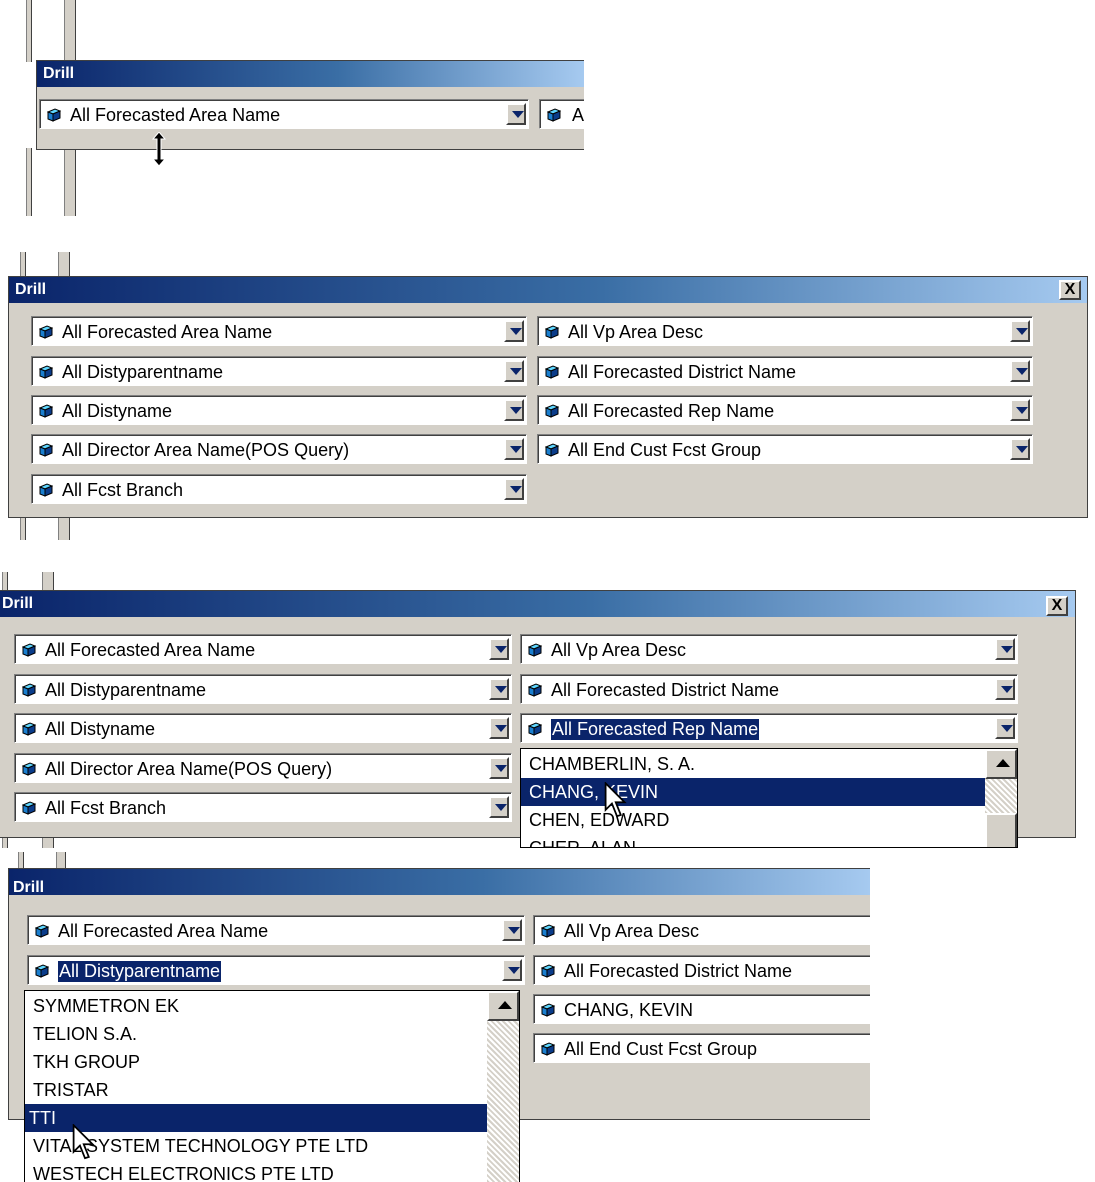 Image resolution: width=1095 pixels, height=1182 pixels. What do you see at coordinates (671, 411) in the screenshot?
I see `combo-label: All Forecasted Rep Name` at bounding box center [671, 411].